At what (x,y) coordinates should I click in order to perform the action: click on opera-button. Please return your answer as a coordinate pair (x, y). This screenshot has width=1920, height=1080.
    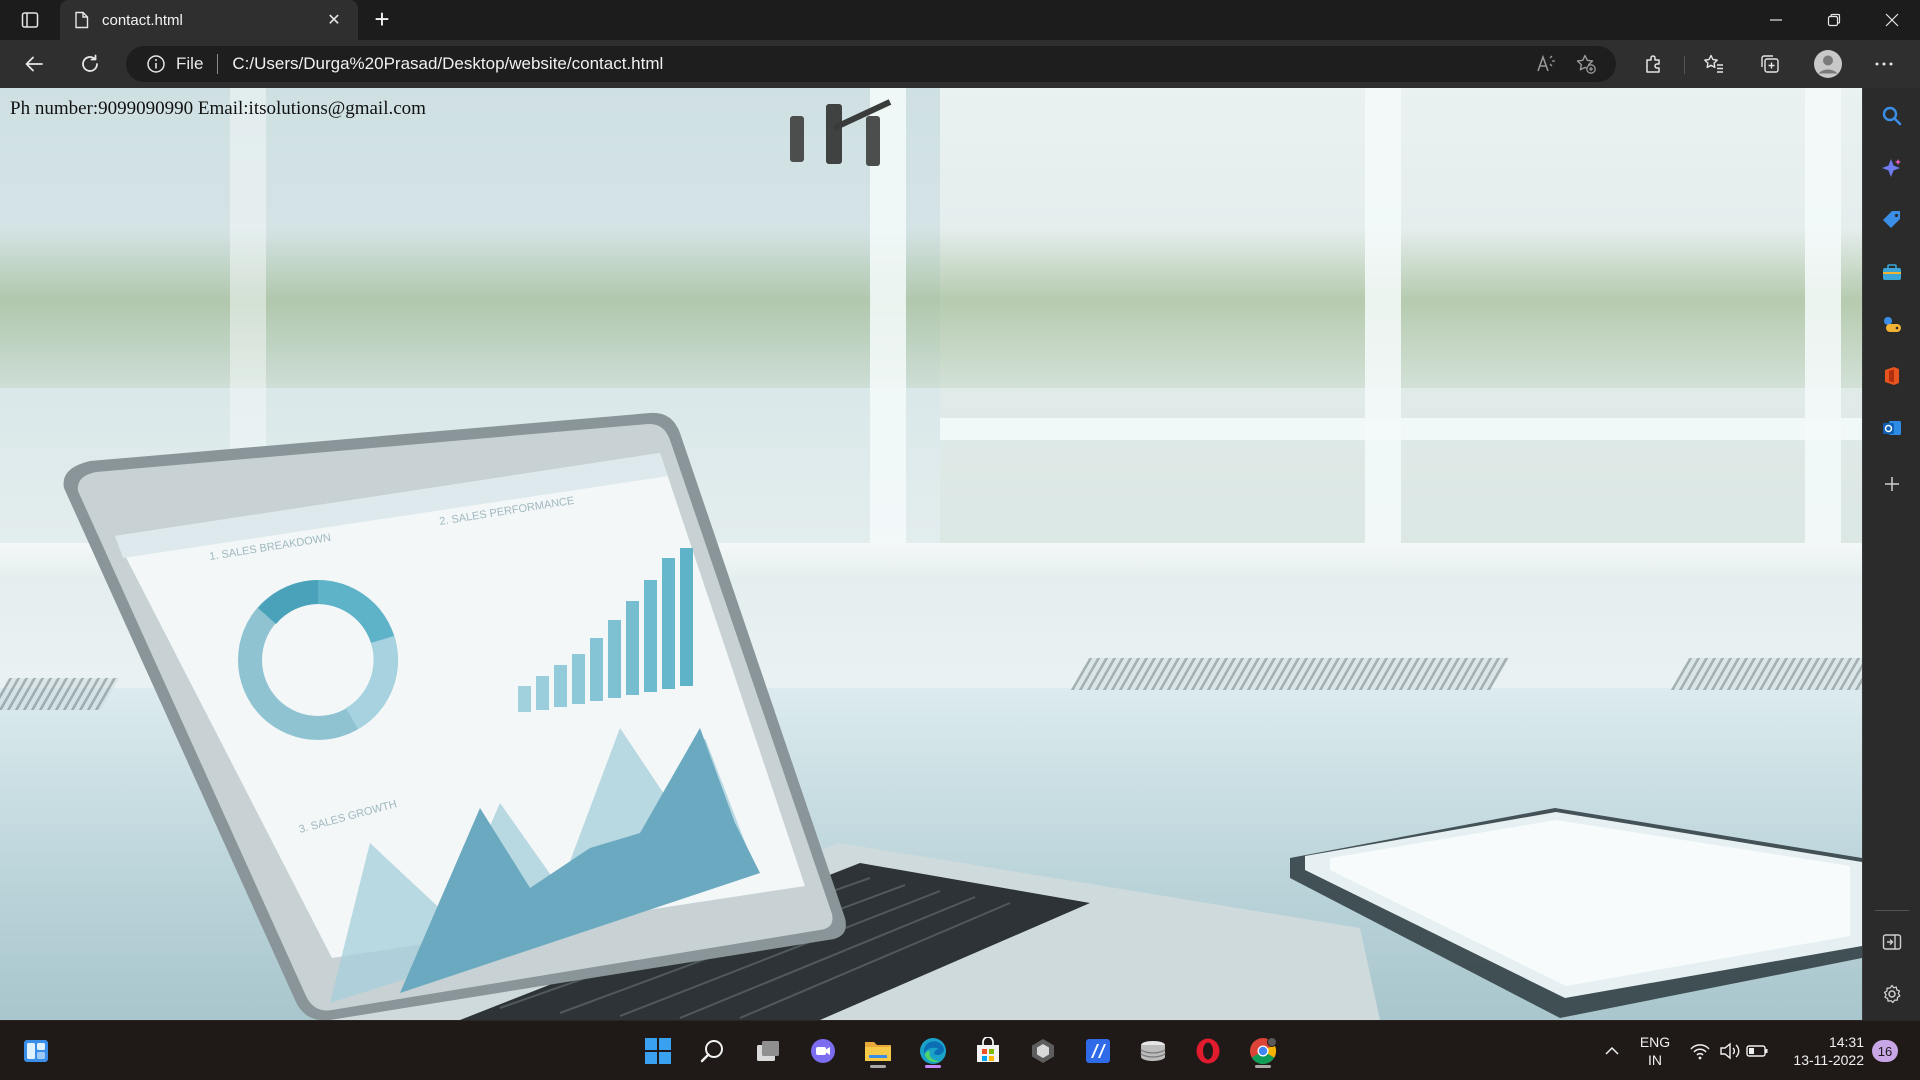
    Looking at the image, I should click on (1208, 1051).